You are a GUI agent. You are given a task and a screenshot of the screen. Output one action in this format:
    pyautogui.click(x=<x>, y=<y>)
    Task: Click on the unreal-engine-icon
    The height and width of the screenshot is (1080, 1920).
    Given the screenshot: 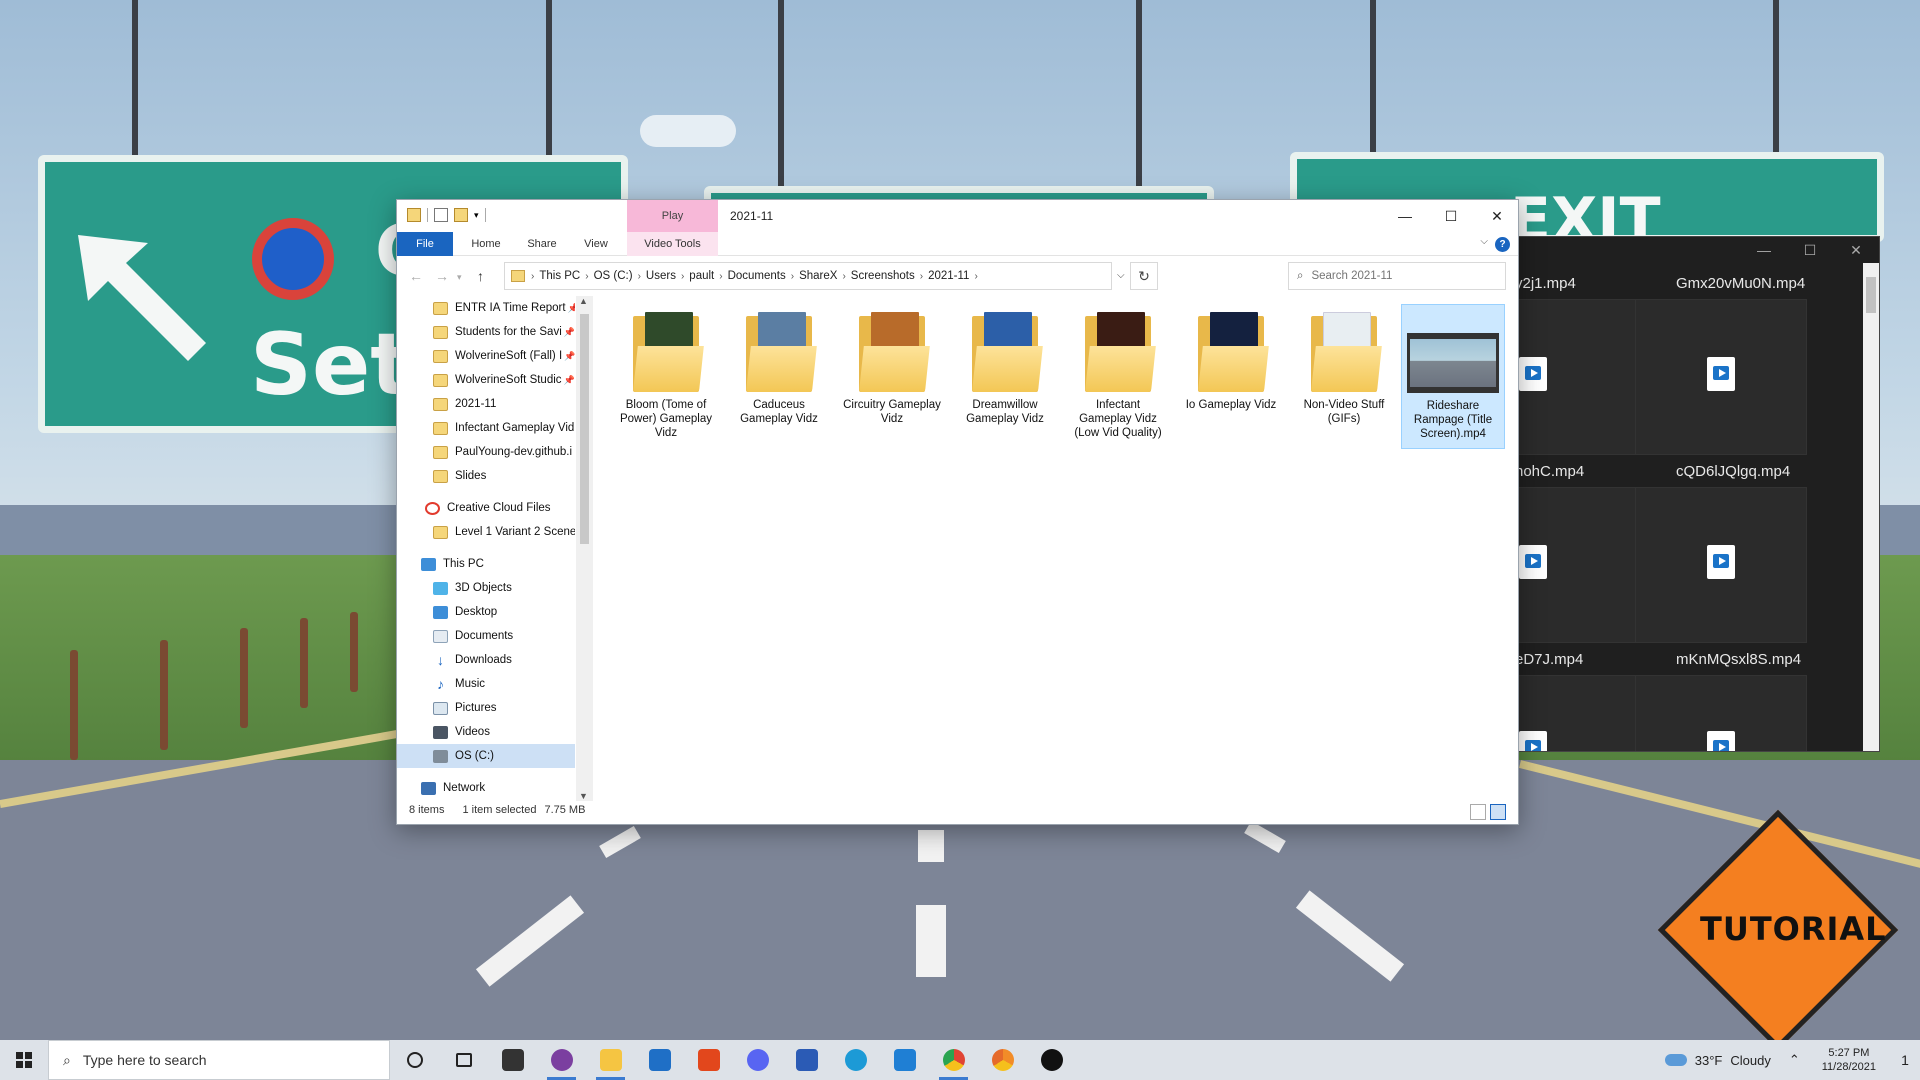 What is the action you would take?
    pyautogui.click(x=1051, y=1060)
    